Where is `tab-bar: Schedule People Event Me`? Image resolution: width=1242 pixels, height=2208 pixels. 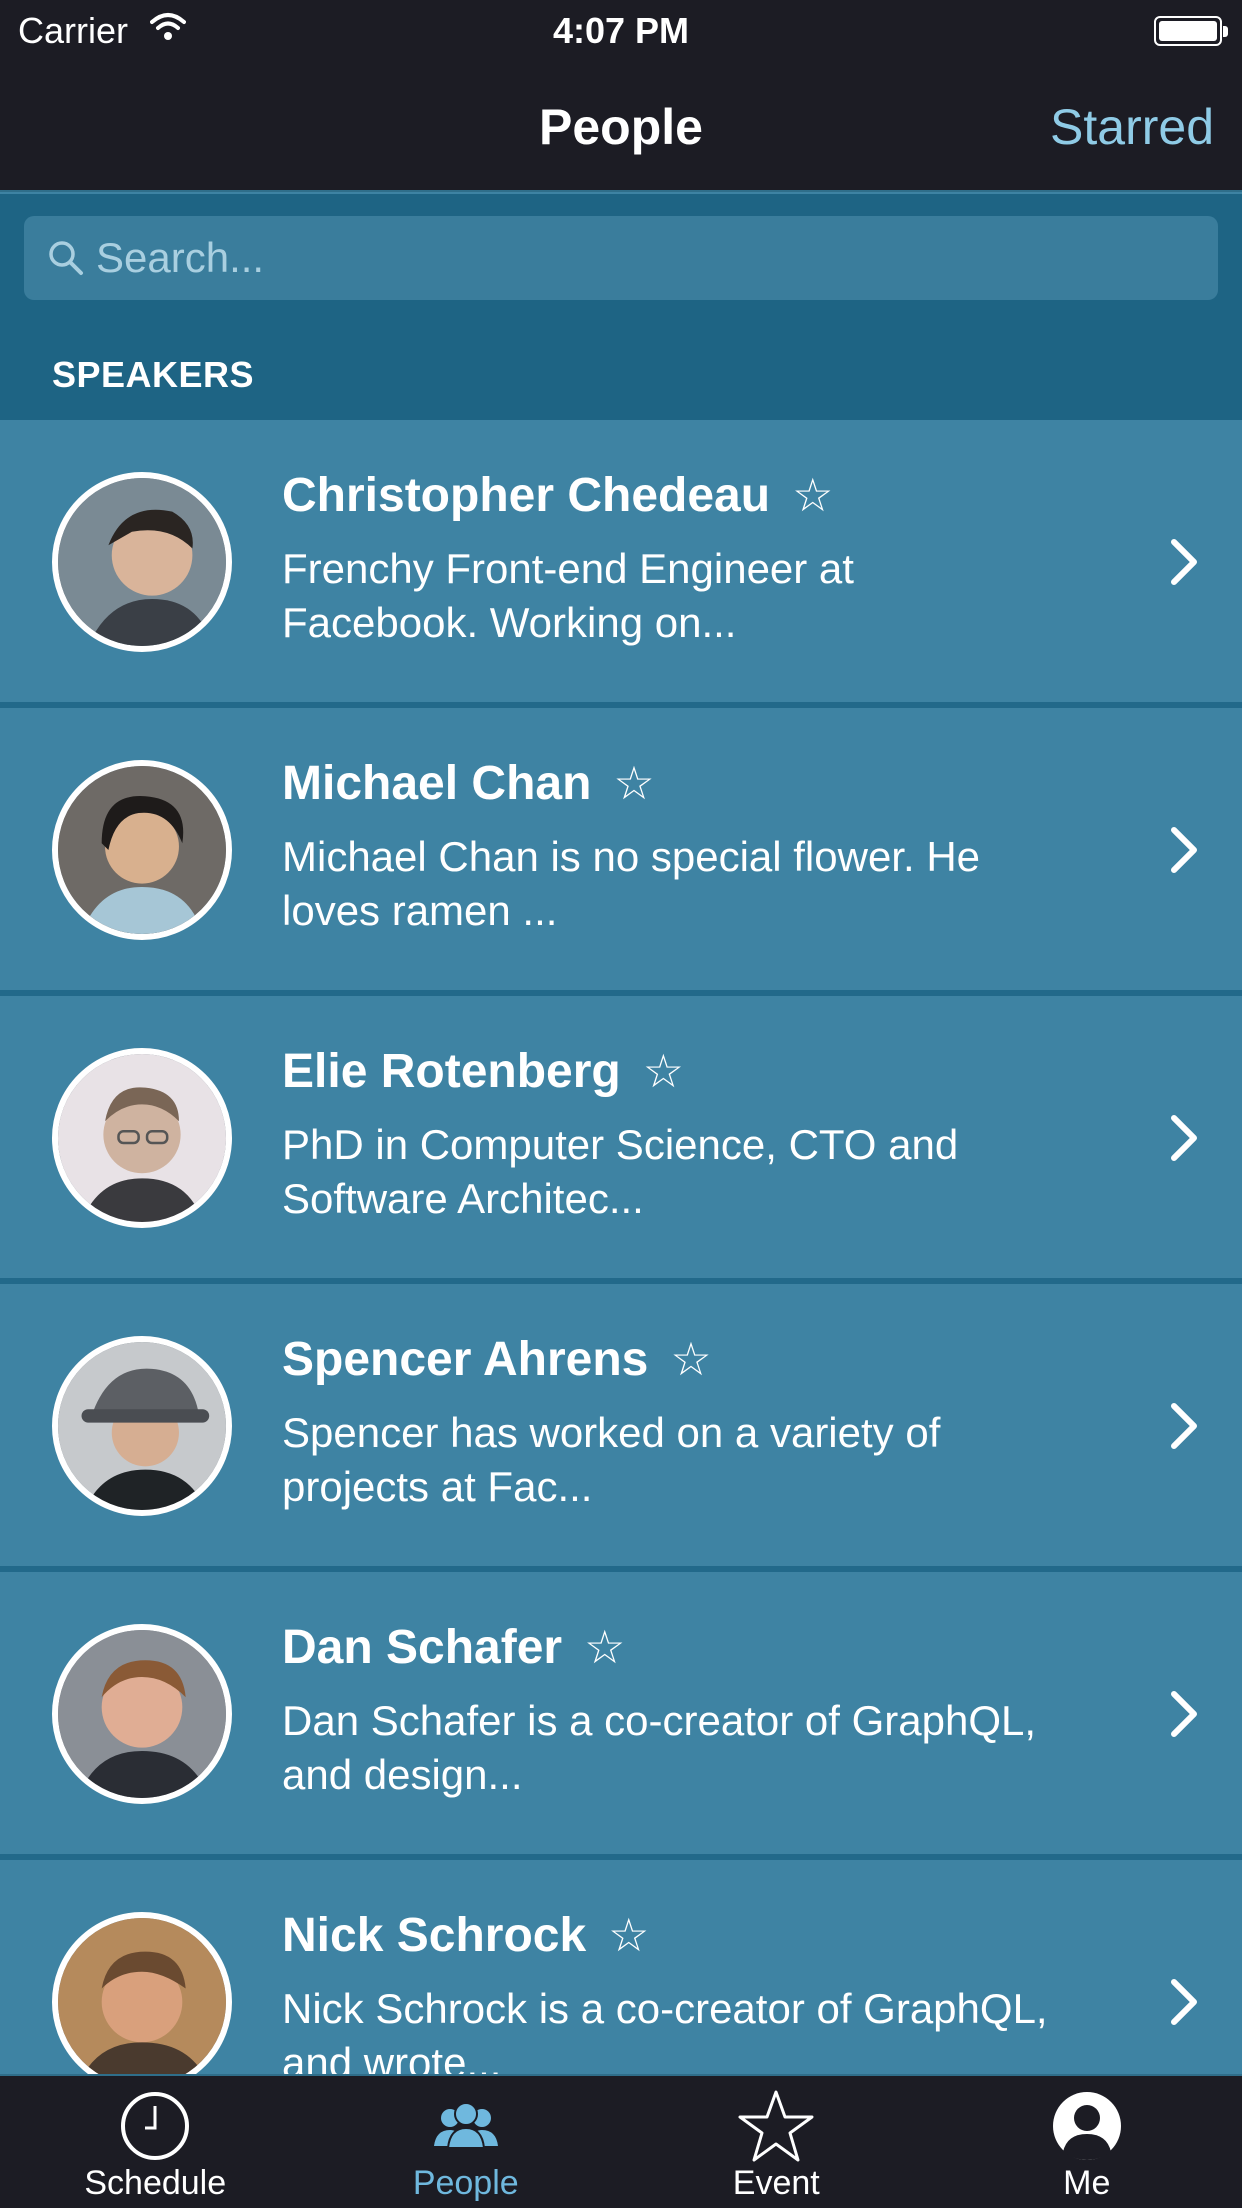
tab-bar: Schedule People Event Me is located at coordinates (621, 2141).